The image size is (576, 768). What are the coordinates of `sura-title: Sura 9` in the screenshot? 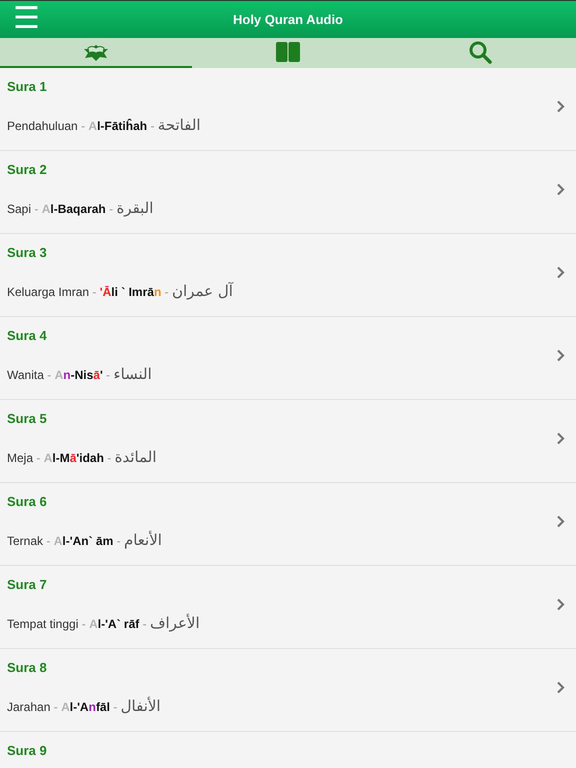 It's located at (27, 750).